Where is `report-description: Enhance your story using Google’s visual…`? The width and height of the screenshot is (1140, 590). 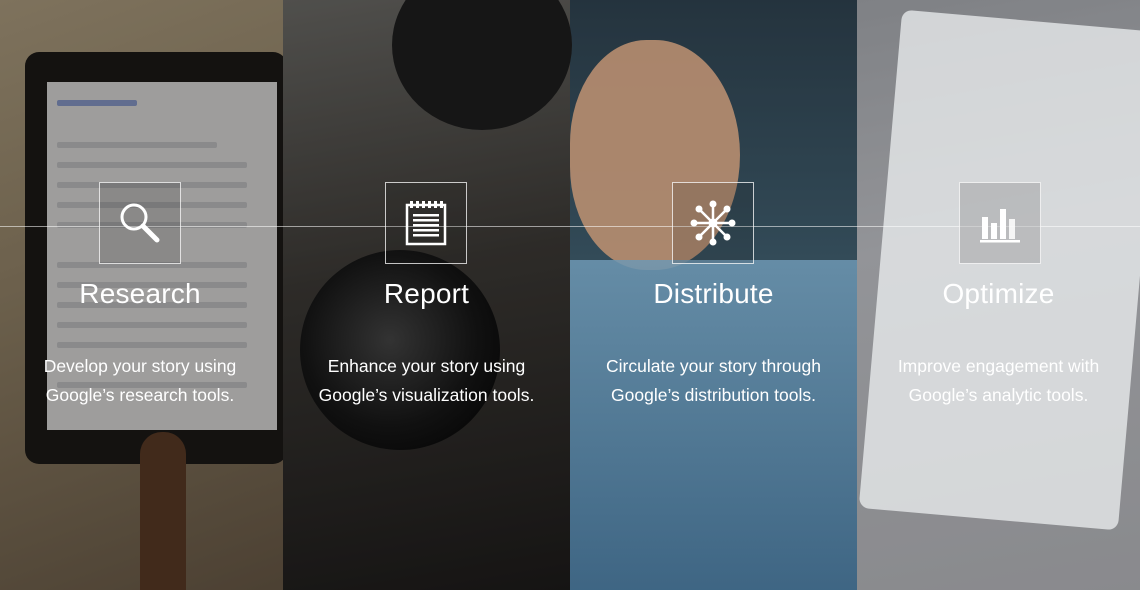 report-description: Enhance your story using Google’s visual… is located at coordinates (426, 380).